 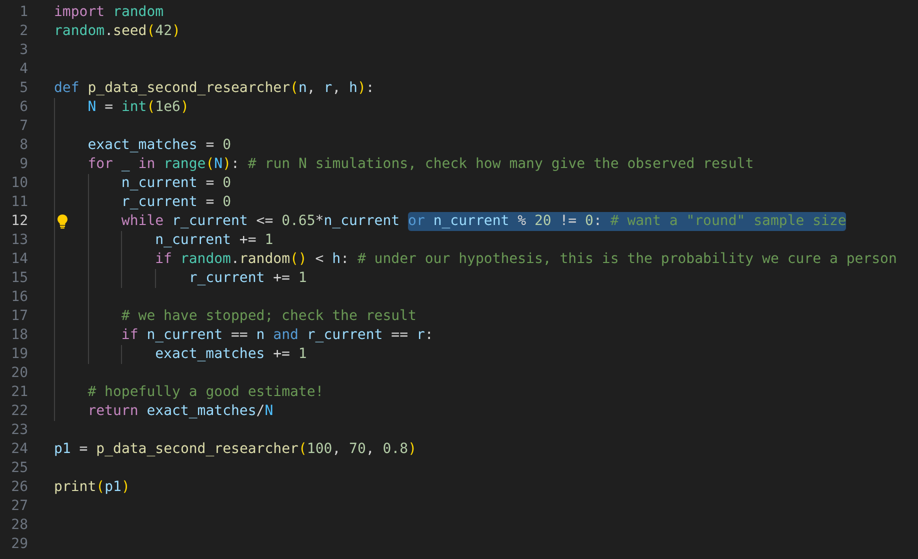 I want to click on line-number: 24, so click(x=19, y=449).